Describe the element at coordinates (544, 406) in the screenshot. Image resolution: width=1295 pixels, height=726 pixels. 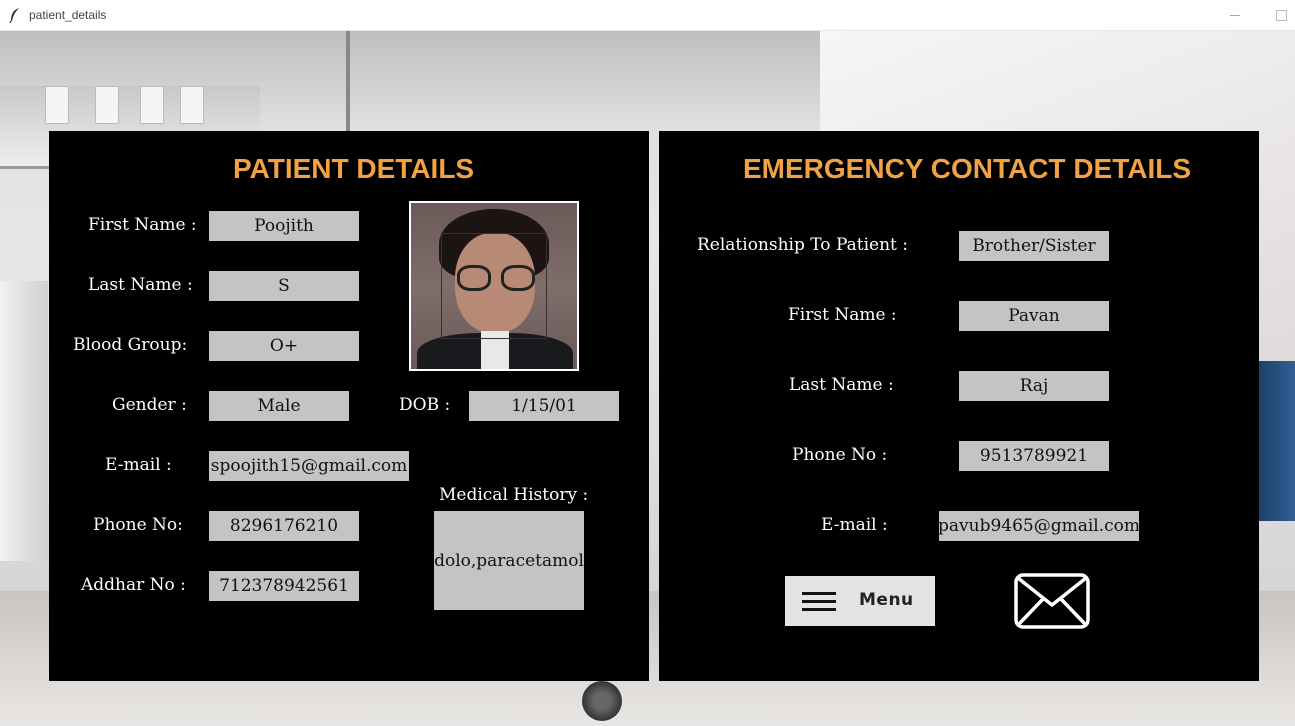
I see `dob-field: 1/15/01` at that location.